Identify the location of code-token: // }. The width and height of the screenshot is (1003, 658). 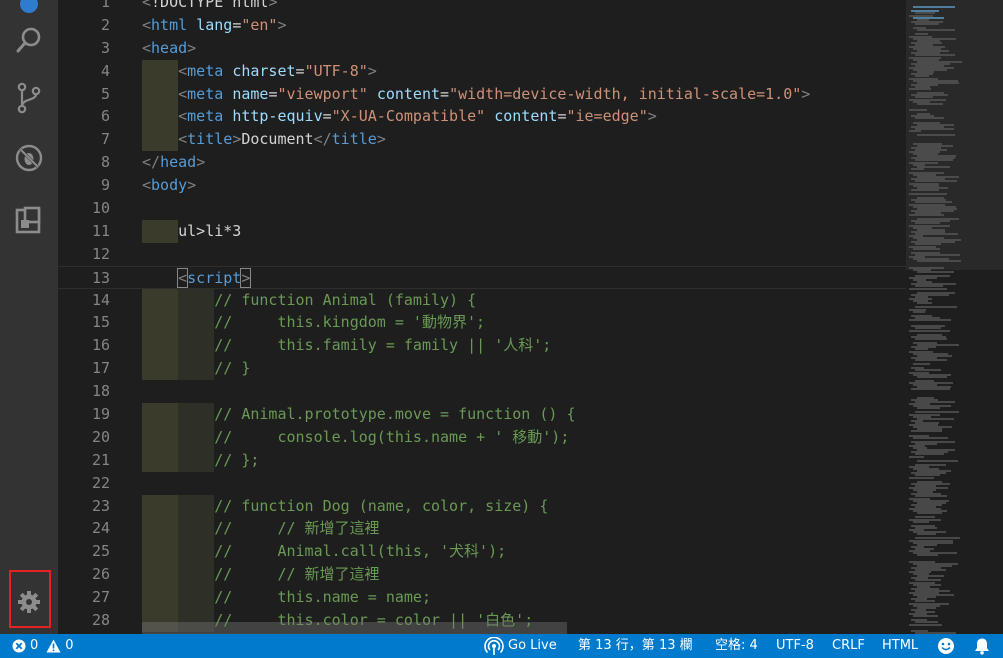
(196, 368).